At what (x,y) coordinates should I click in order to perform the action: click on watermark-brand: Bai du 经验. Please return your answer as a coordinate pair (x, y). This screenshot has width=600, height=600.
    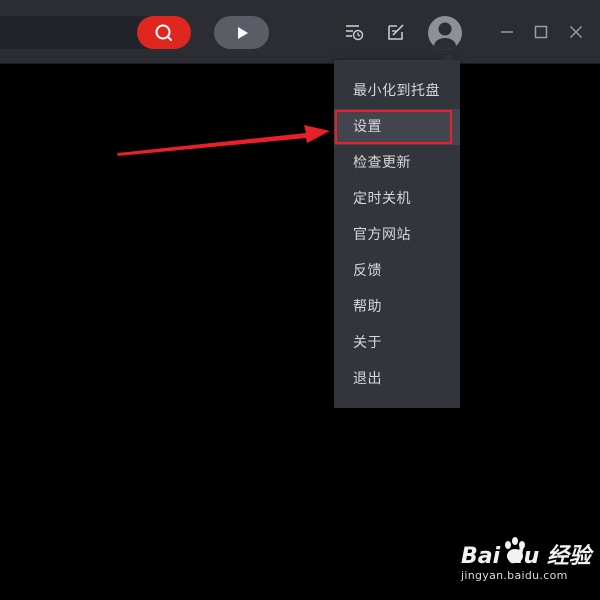
    Looking at the image, I should click on (526, 556).